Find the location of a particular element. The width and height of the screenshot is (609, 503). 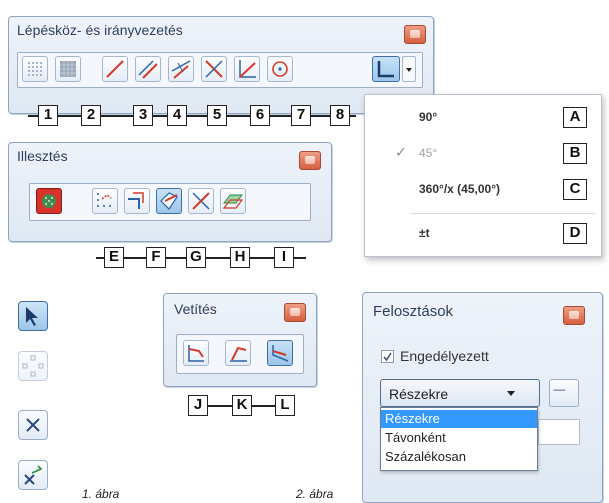

menu-separator is located at coordinates (503, 213).